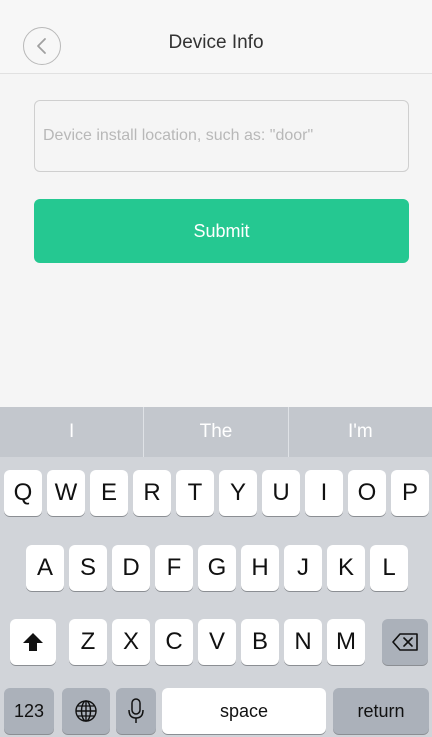 This screenshot has height=737, width=432. Describe the element at coordinates (109, 493) in the screenshot. I see `key-e: E` at that location.